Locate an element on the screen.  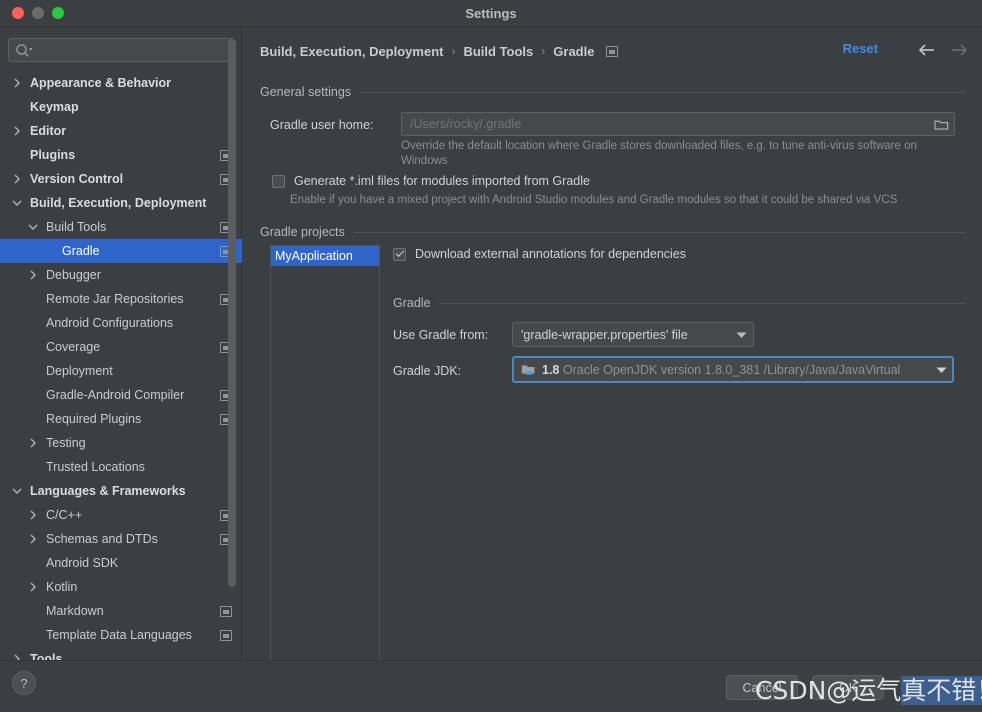
search-box is located at coordinates (121, 50).